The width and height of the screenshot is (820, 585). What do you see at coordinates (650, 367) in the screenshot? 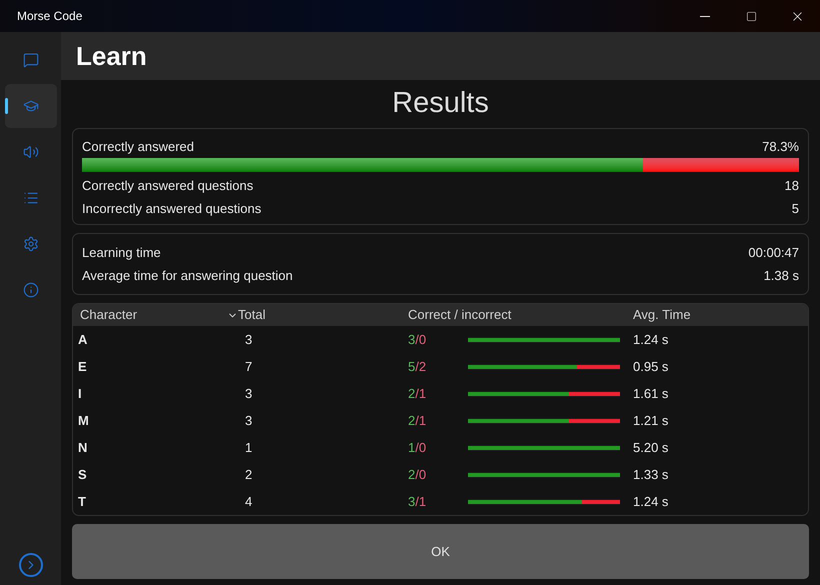
I see `table-cell-text: 0.95 s` at bounding box center [650, 367].